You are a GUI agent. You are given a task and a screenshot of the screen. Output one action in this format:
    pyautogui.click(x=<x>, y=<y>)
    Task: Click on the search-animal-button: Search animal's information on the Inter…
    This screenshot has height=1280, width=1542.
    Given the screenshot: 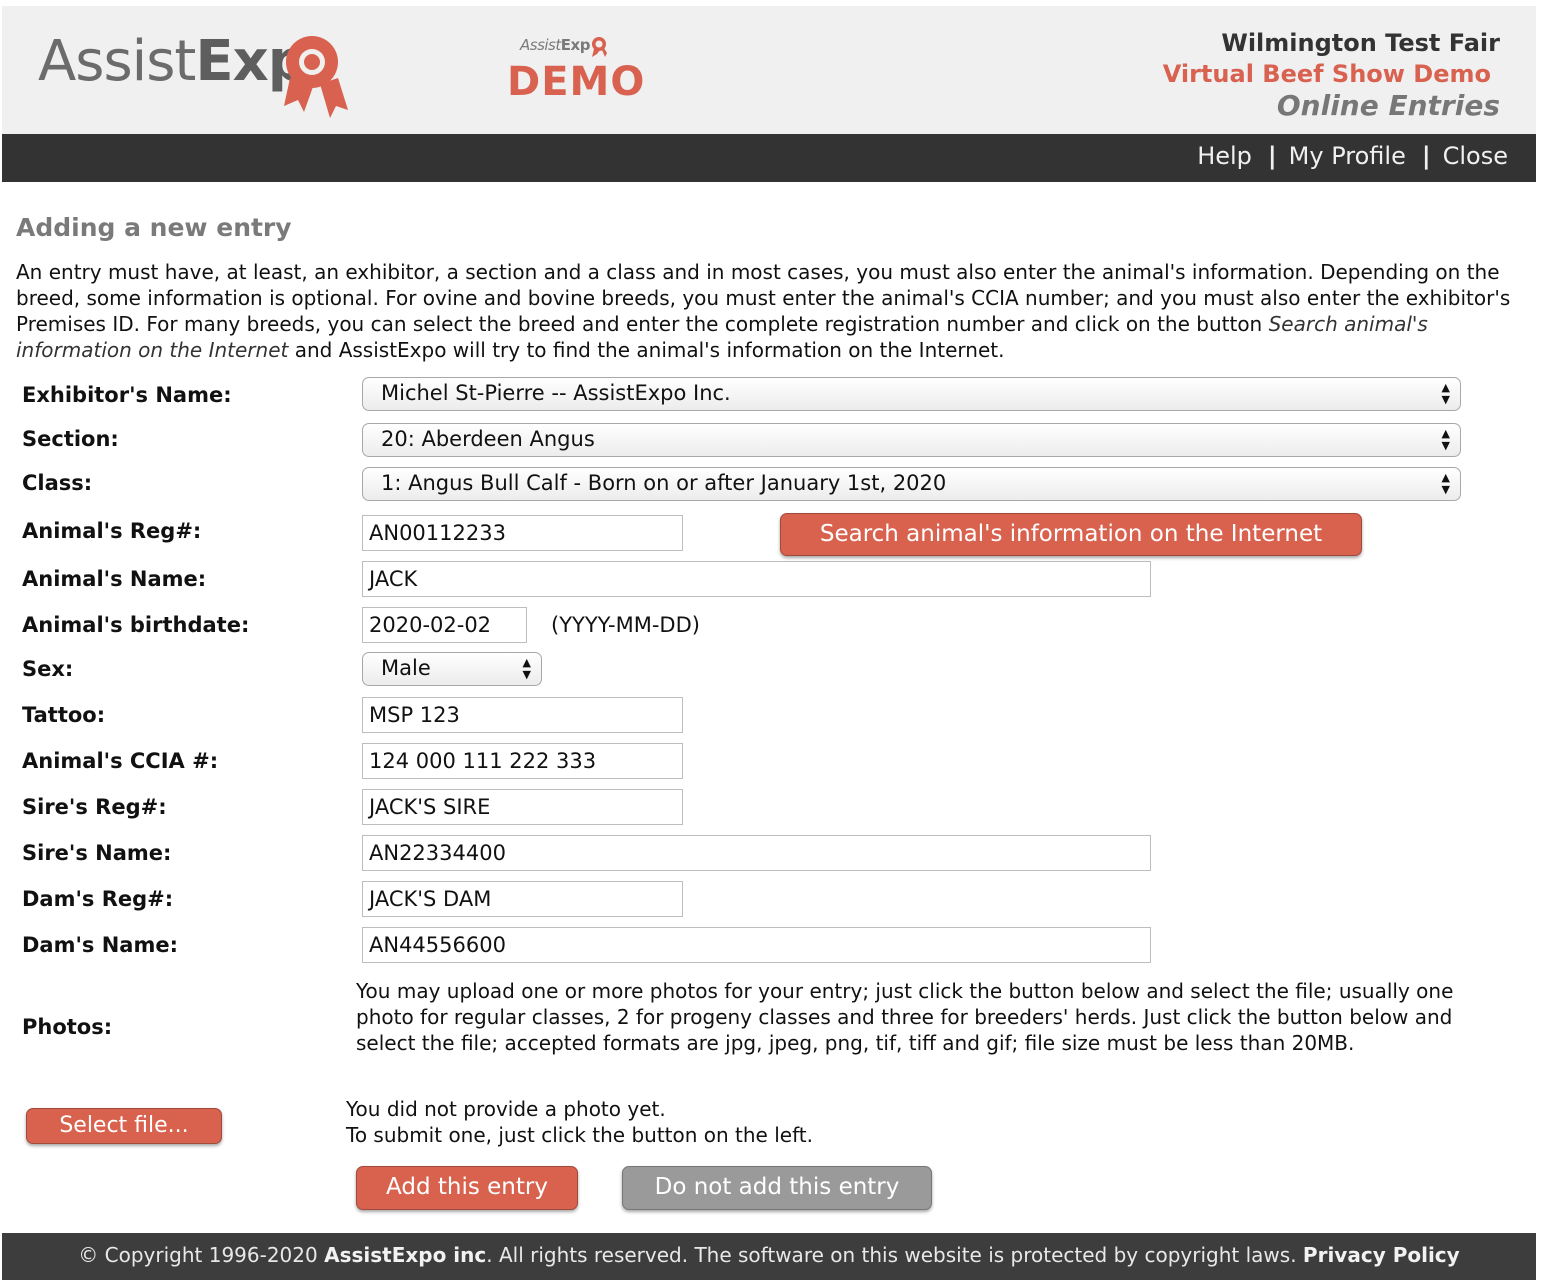 What is the action you would take?
    pyautogui.click(x=1071, y=534)
    